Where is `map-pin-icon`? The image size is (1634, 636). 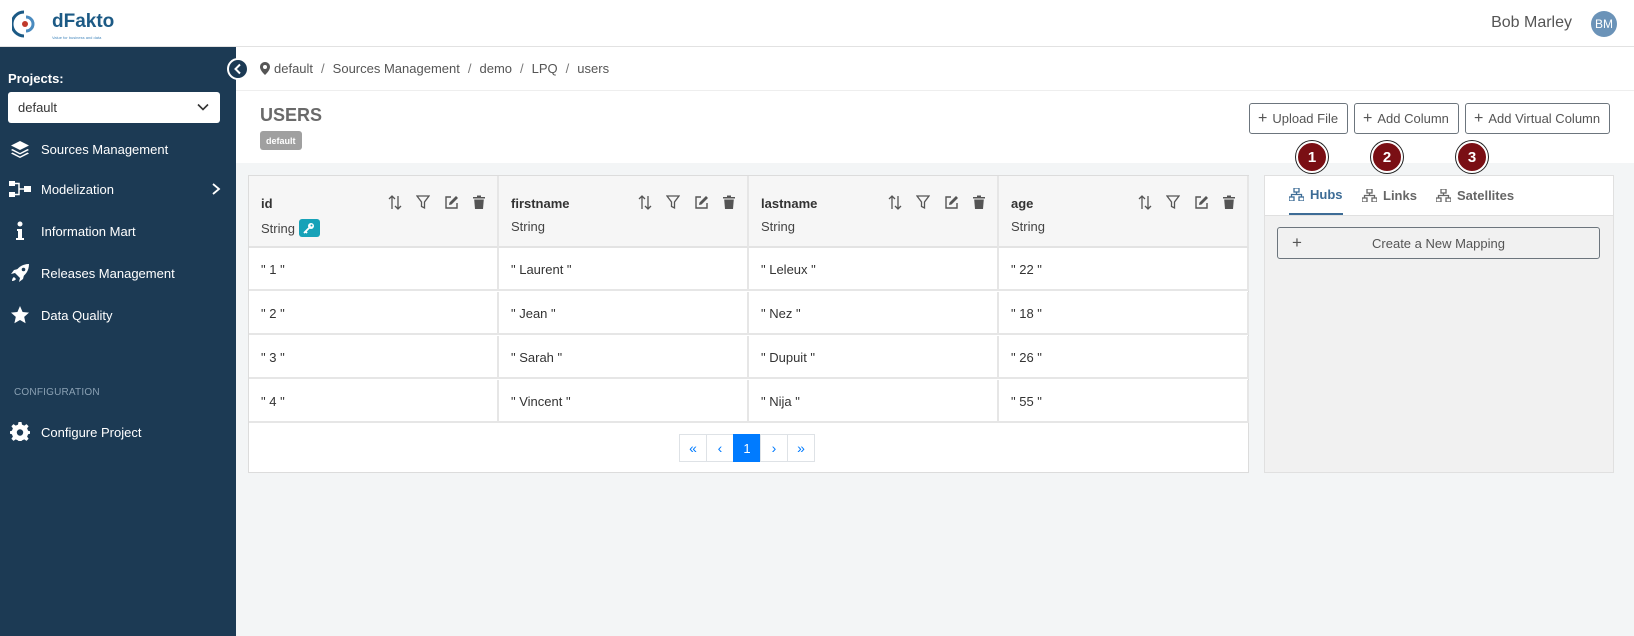
map-pin-icon is located at coordinates (265, 68).